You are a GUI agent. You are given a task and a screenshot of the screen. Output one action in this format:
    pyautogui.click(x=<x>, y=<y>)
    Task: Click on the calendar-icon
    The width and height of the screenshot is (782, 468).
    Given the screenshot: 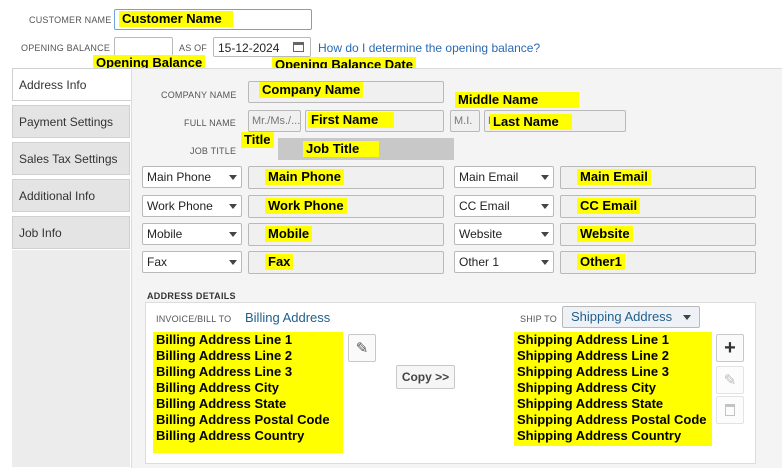 What is the action you would take?
    pyautogui.click(x=298, y=47)
    